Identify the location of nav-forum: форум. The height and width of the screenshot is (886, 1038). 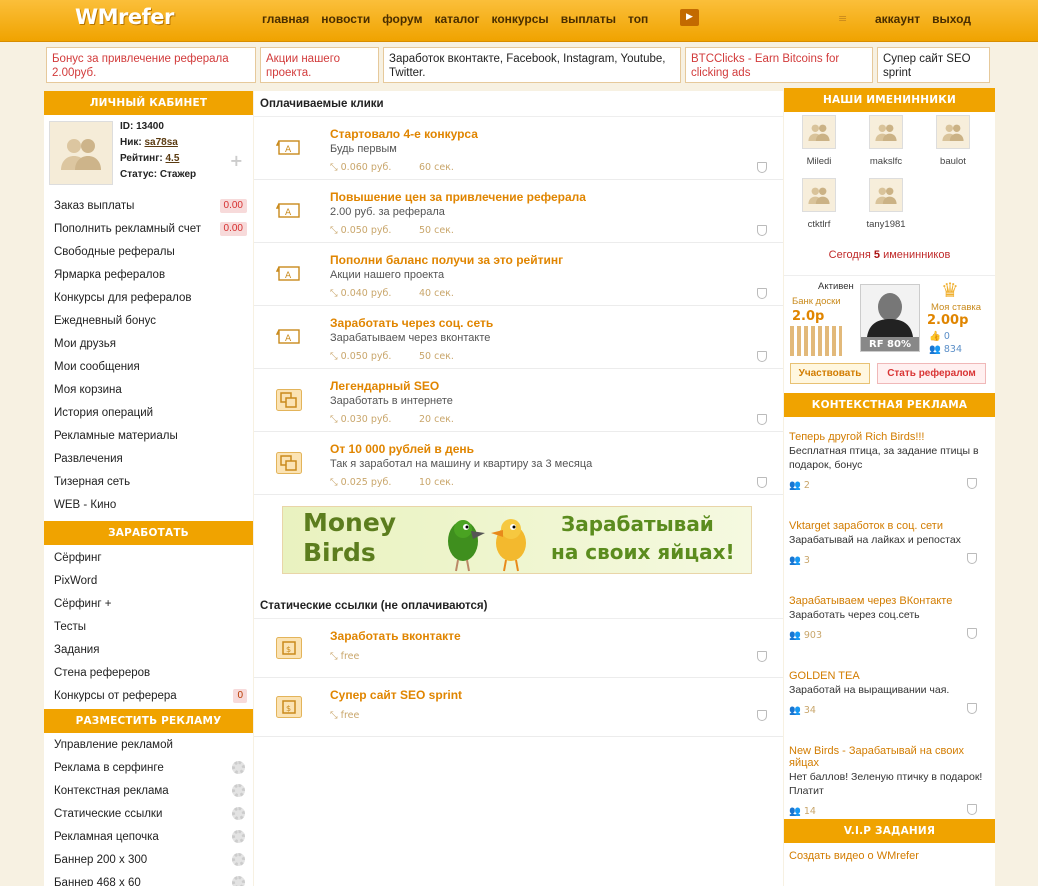
(402, 19).